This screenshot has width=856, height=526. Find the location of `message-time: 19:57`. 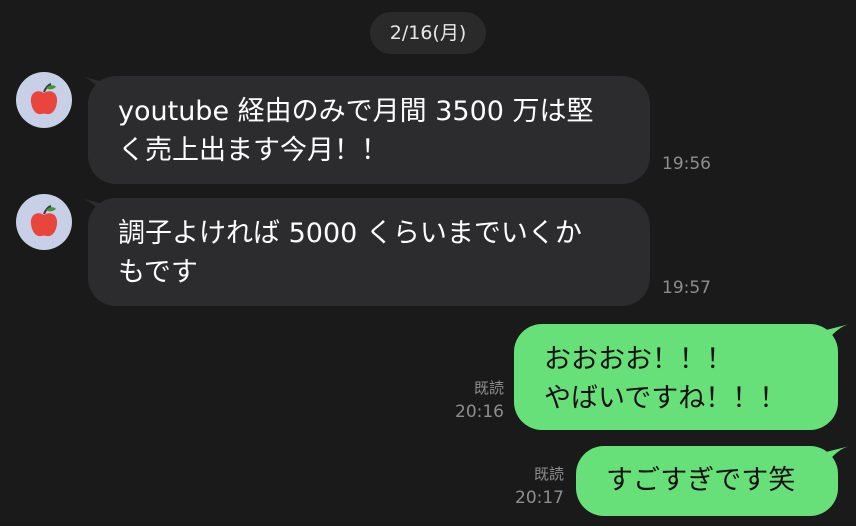

message-time: 19:57 is located at coordinates (686, 288).